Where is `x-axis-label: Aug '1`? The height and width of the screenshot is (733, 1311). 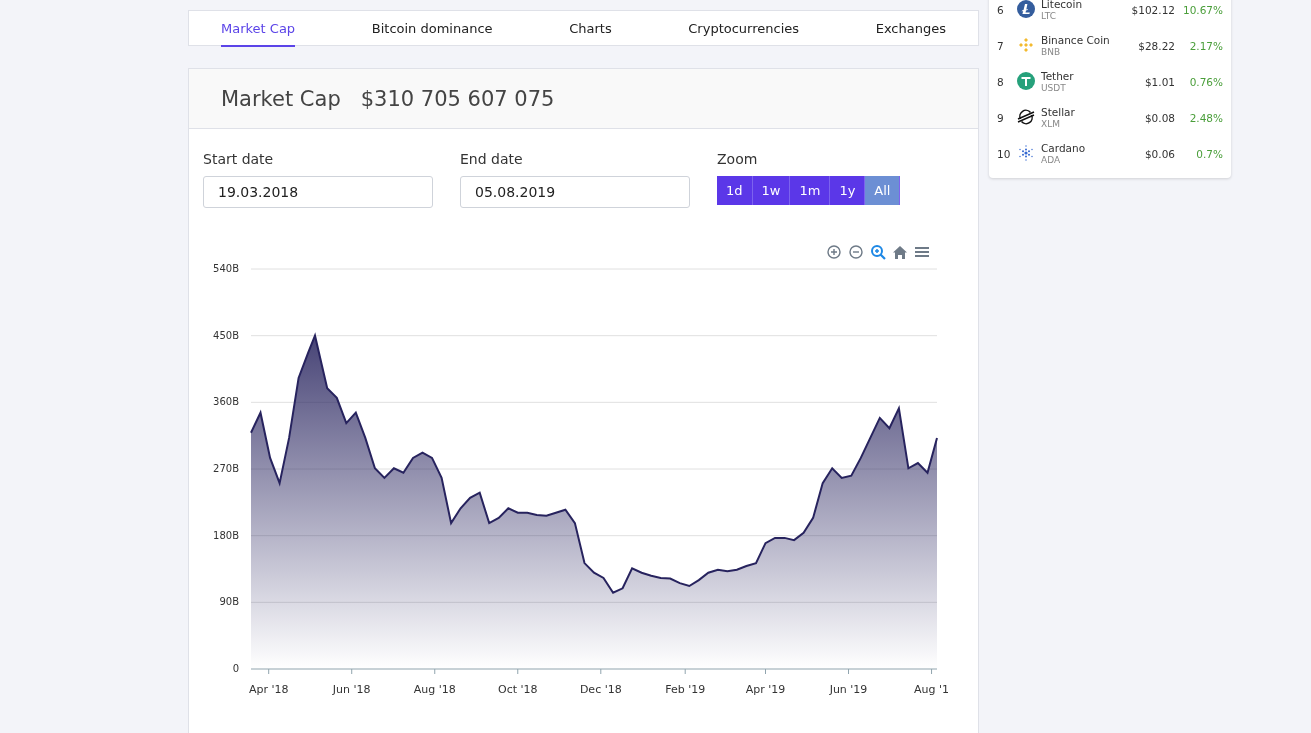
x-axis-label: Aug '1 is located at coordinates (932, 689).